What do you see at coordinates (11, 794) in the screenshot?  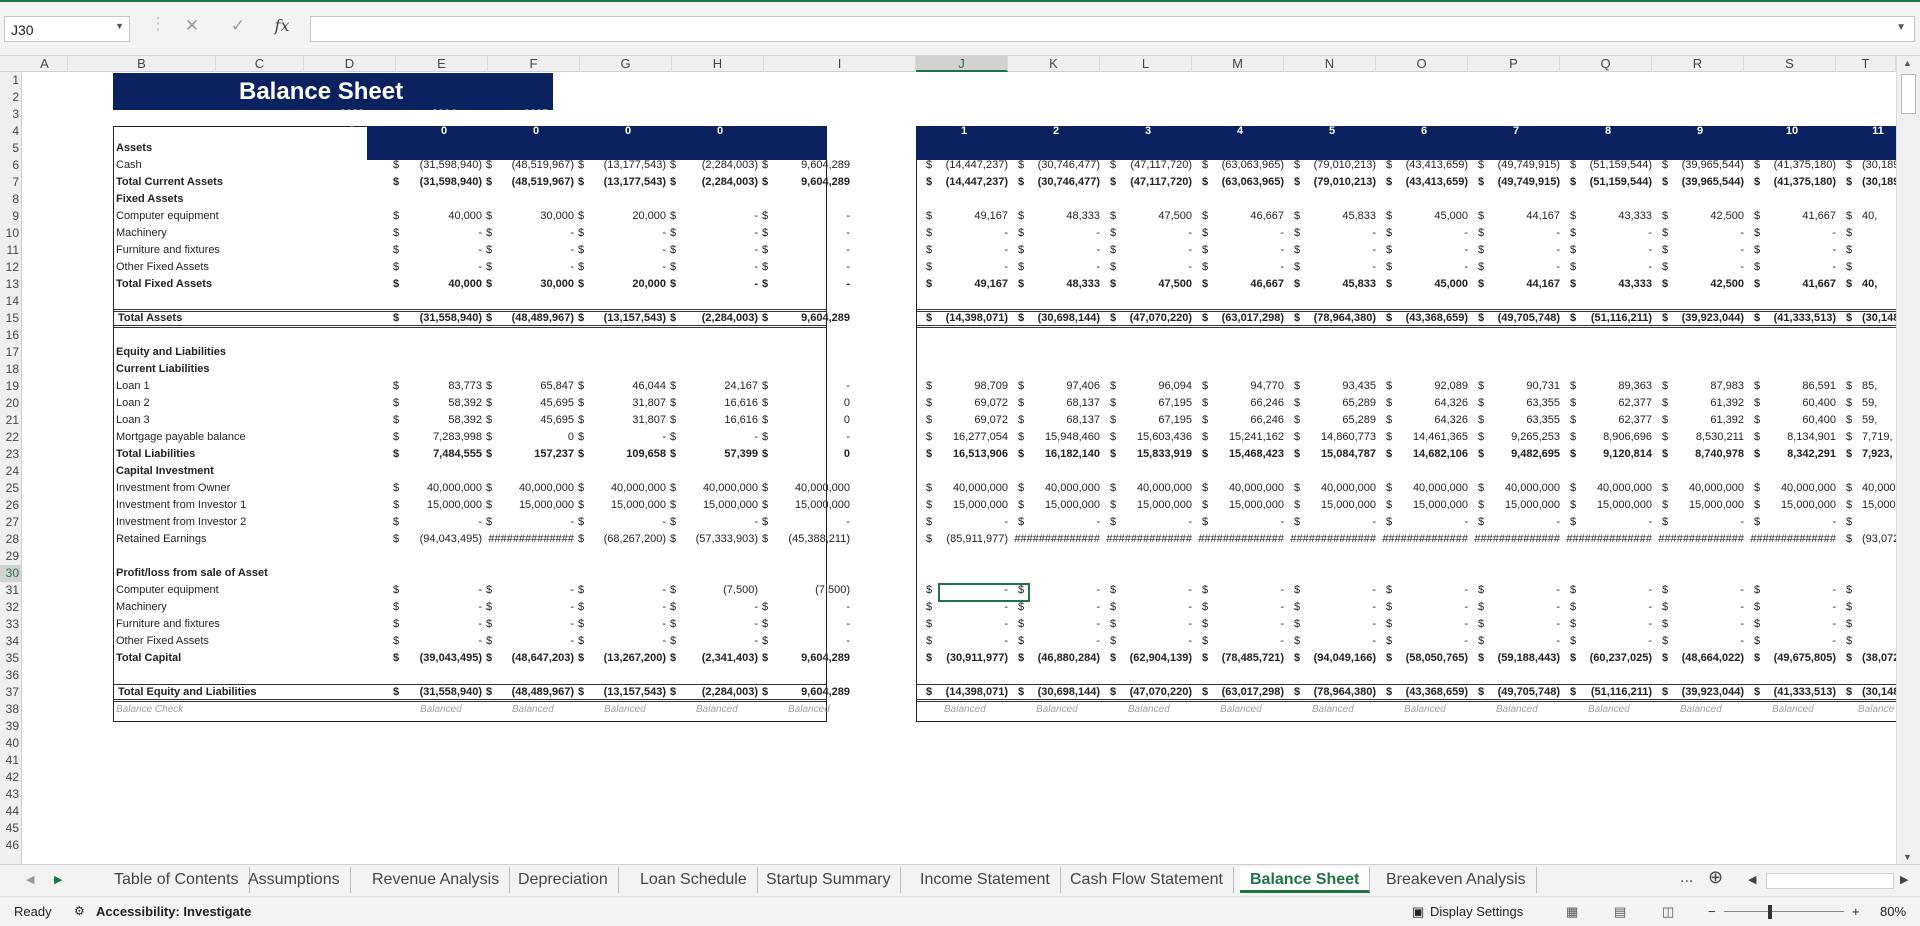 I see `row-header-43: 43` at bounding box center [11, 794].